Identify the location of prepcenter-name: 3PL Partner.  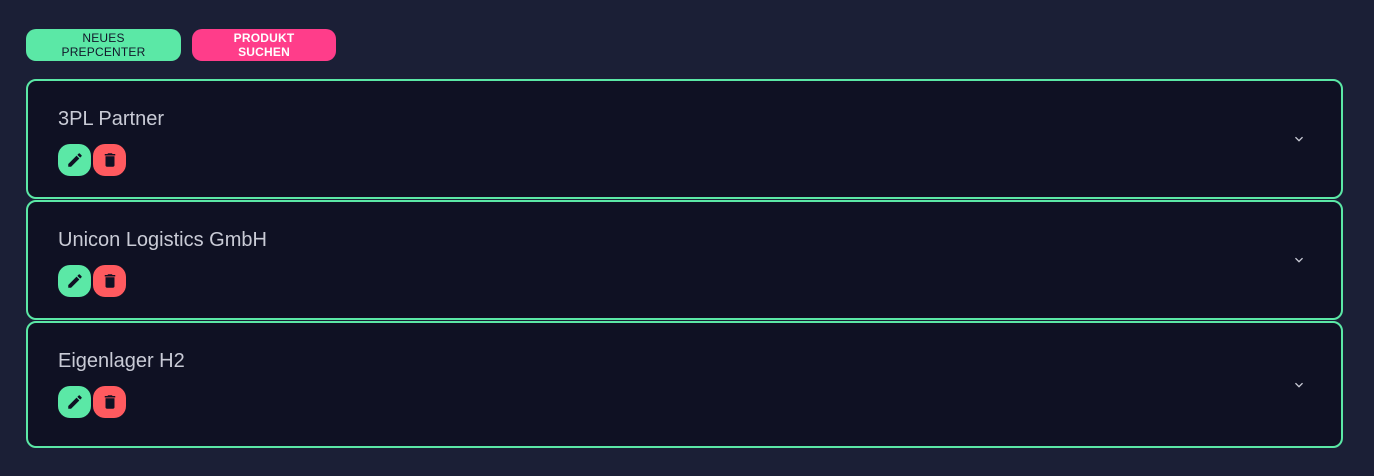
(111, 119).